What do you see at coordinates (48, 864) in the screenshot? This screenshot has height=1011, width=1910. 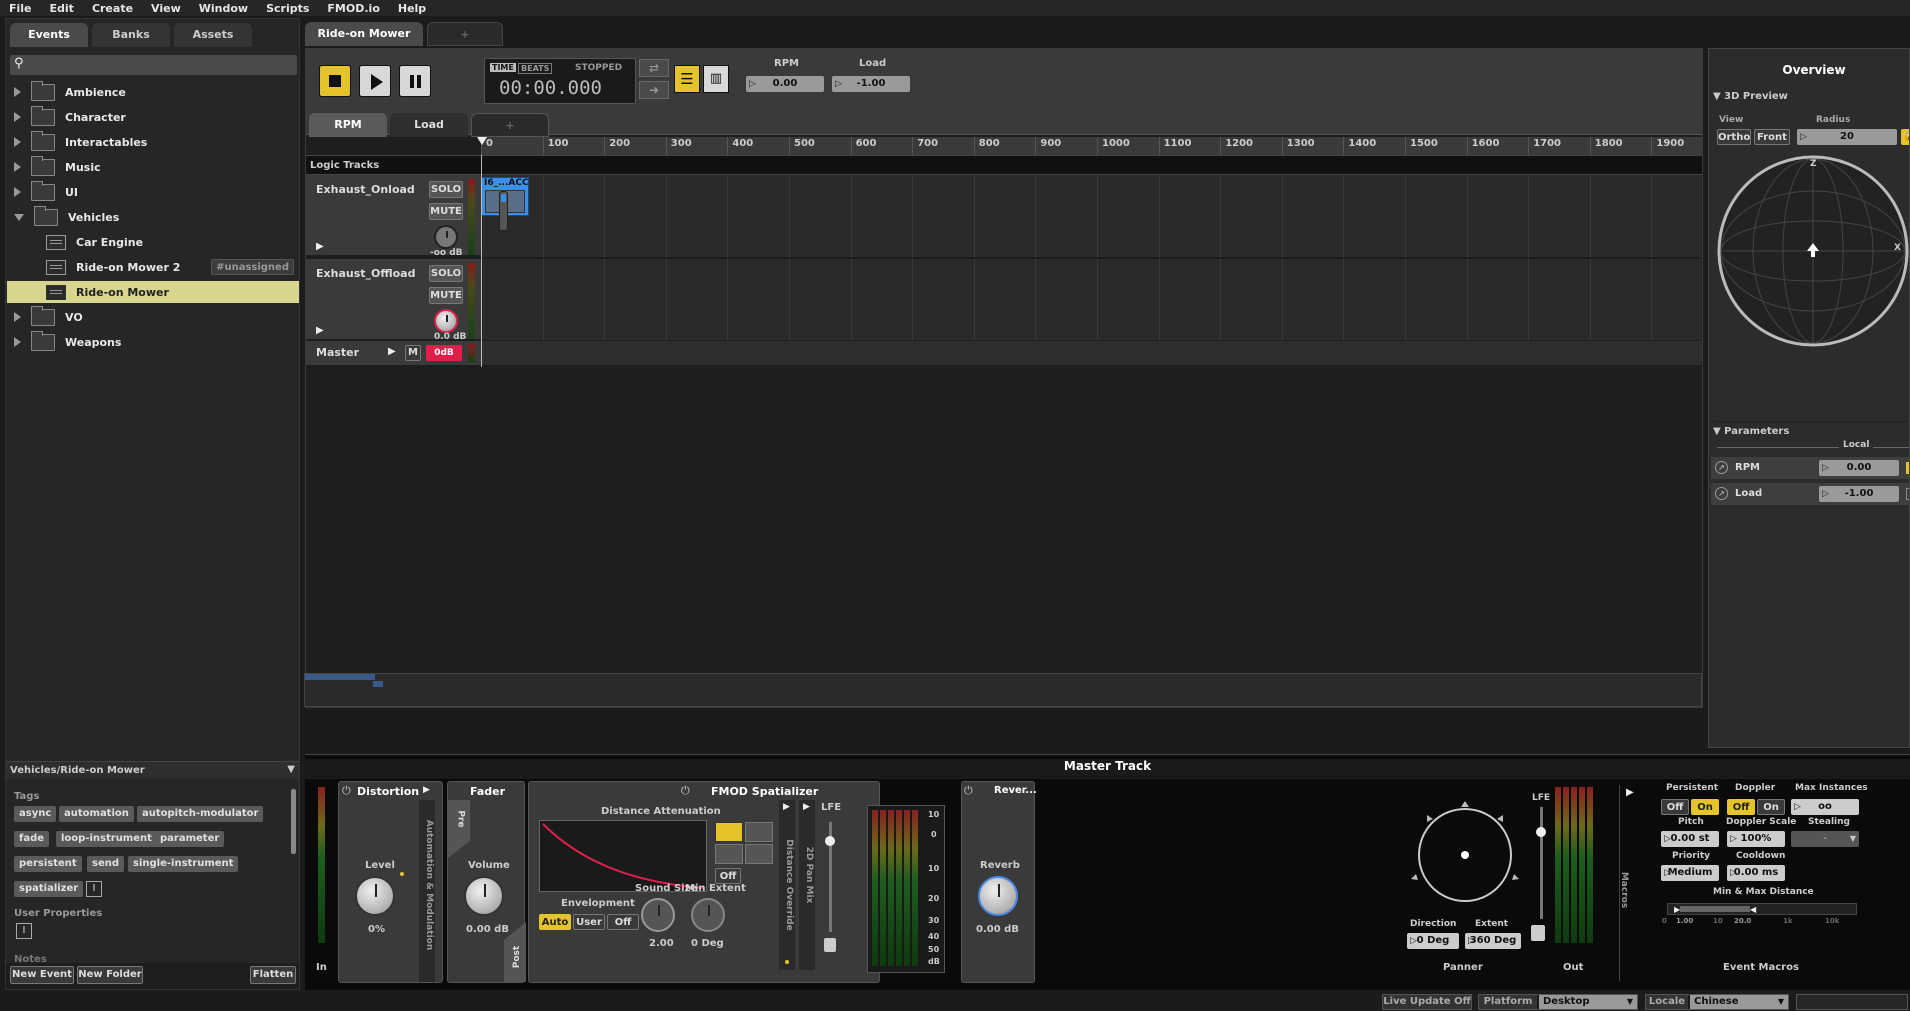 I see `tag-persistent: persistent` at bounding box center [48, 864].